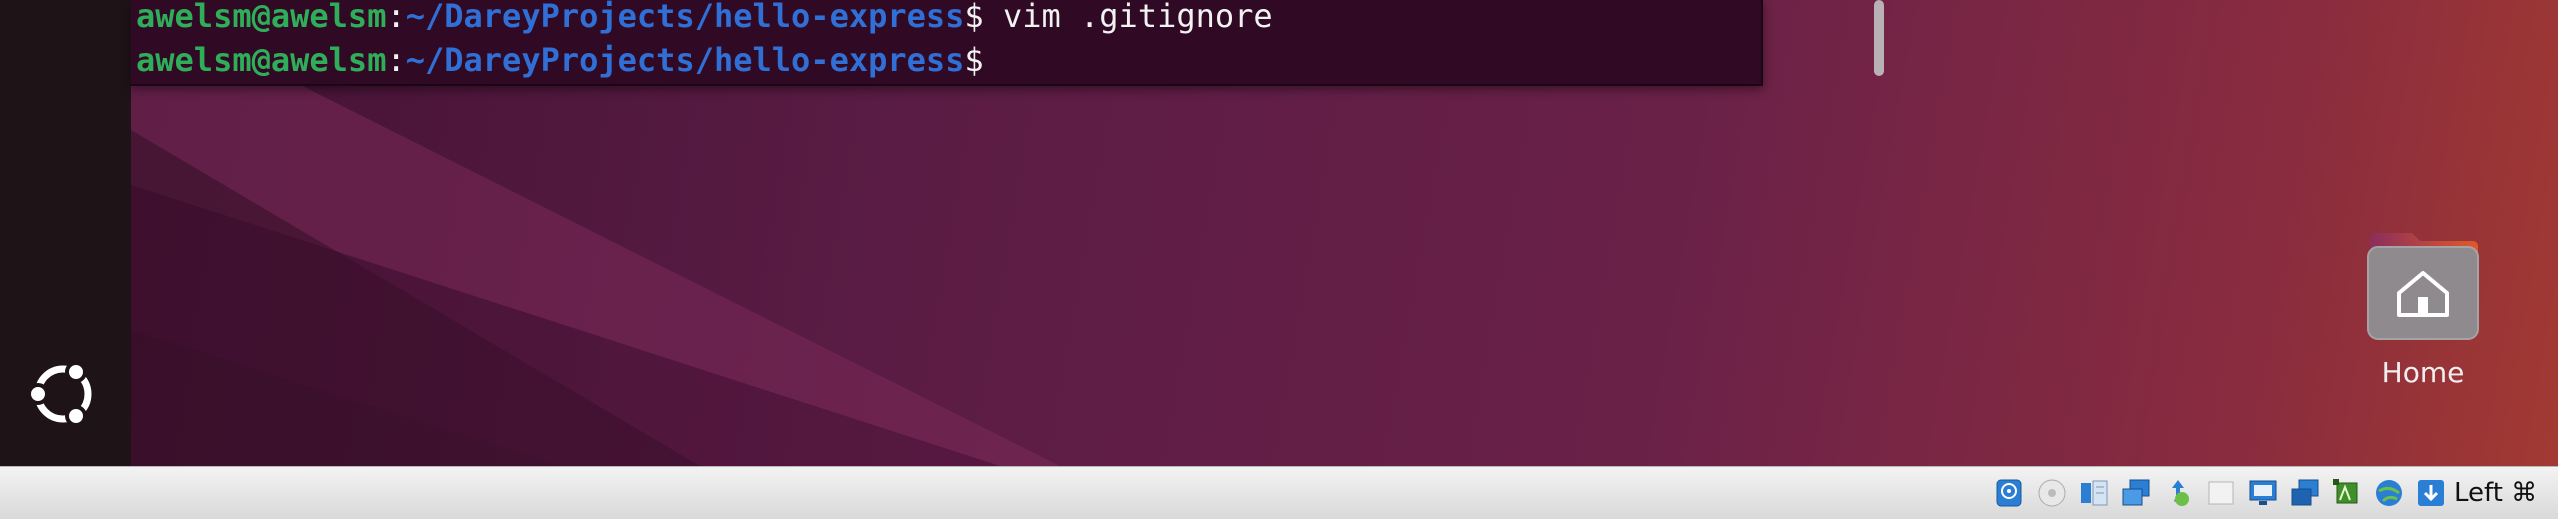 The width and height of the screenshot is (2558, 519). Describe the element at coordinates (2178, 493) in the screenshot. I see `usb-icon` at that location.